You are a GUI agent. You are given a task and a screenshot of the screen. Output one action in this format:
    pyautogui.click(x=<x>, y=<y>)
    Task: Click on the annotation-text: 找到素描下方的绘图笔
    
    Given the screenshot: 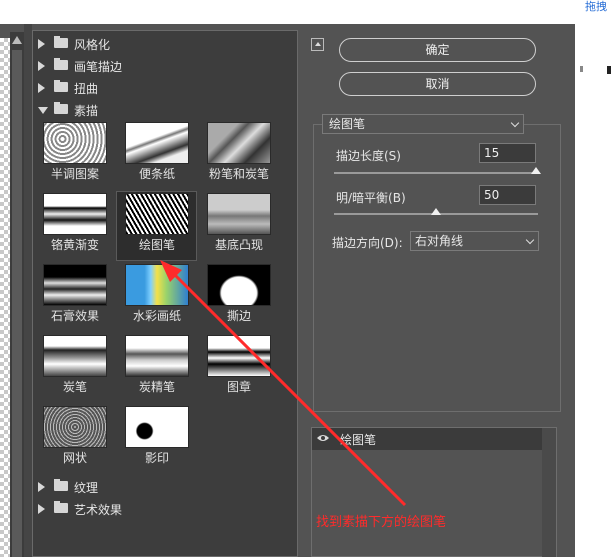 What is the action you would take?
    pyautogui.click(x=381, y=522)
    